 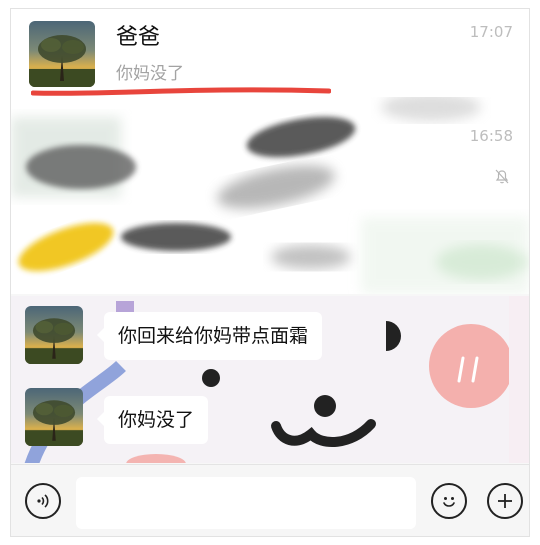 I want to click on emoji-button, so click(x=449, y=501).